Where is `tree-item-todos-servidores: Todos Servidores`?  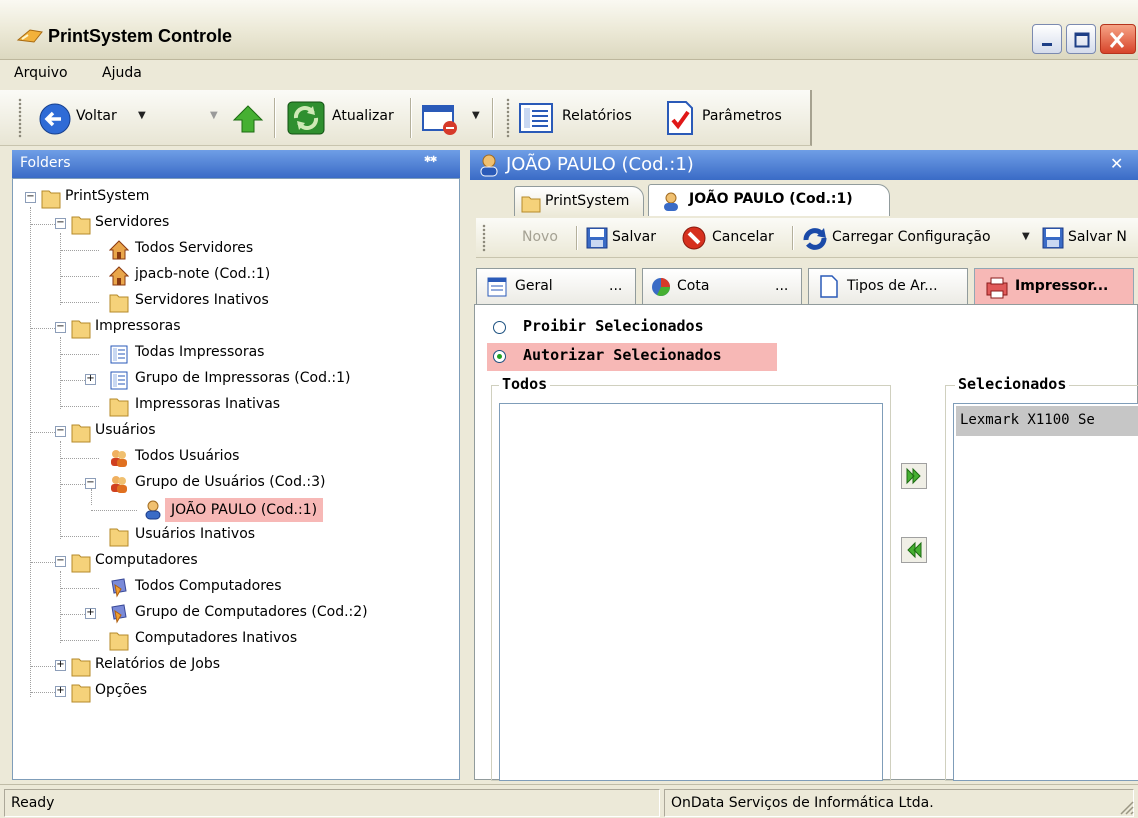
tree-item-todos-servidores: Todos Servidores is located at coordinates (233, 250).